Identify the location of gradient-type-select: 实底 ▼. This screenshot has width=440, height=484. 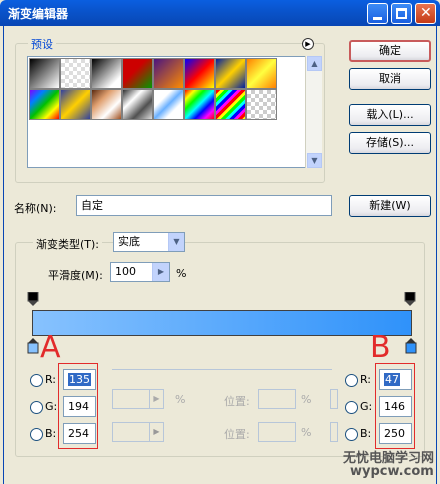
(149, 242).